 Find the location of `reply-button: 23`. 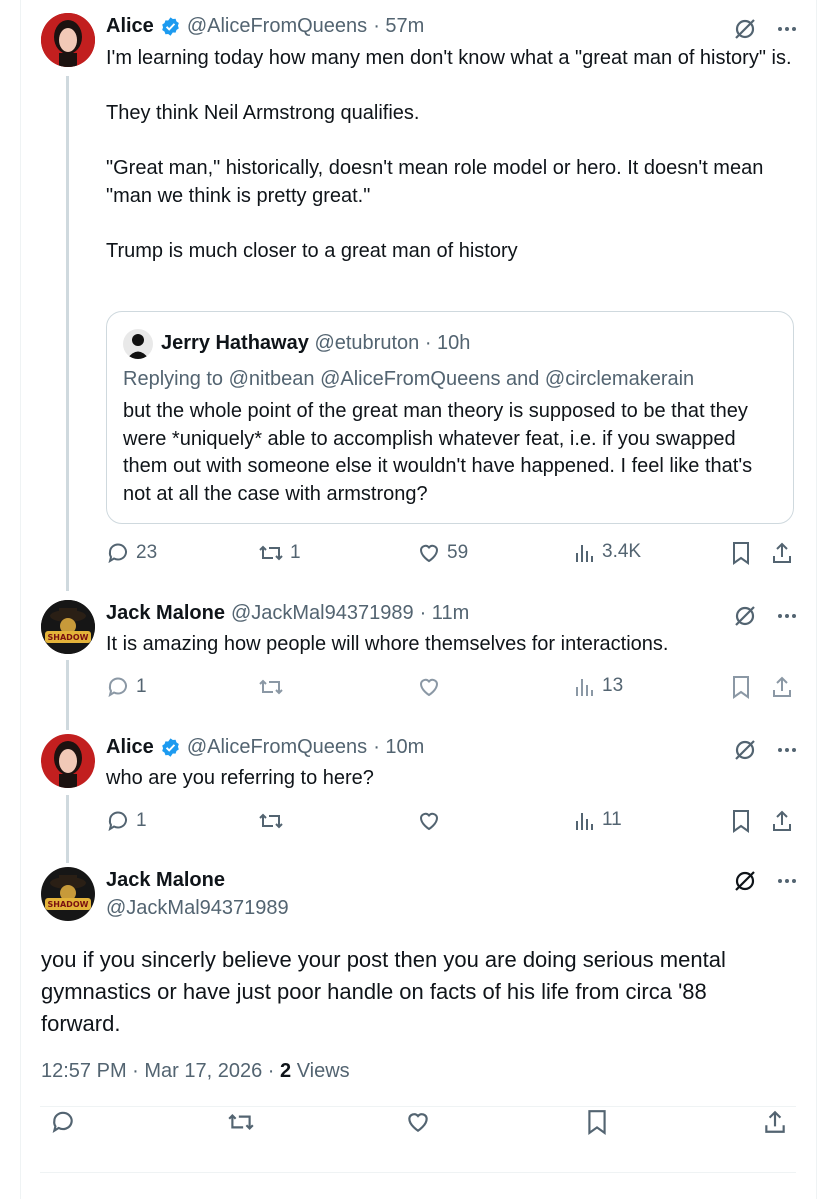

reply-button: 23 is located at coordinates (131, 553).